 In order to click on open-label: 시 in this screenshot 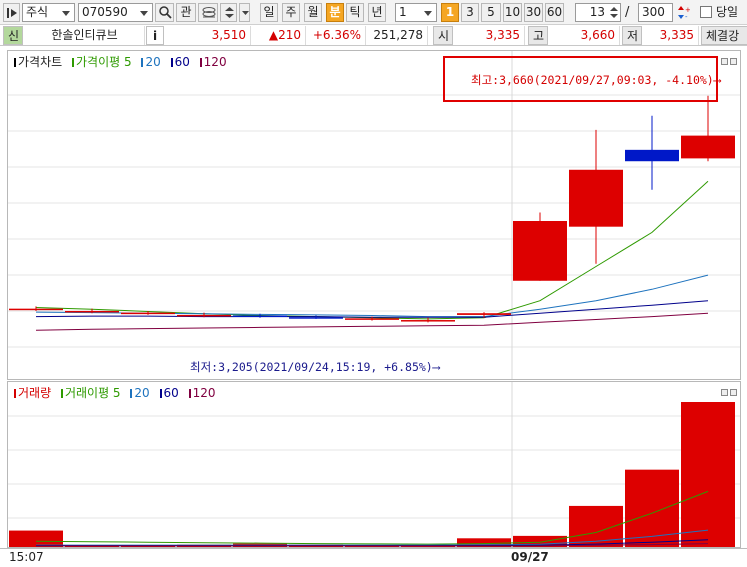, I will do `click(443, 35)`.